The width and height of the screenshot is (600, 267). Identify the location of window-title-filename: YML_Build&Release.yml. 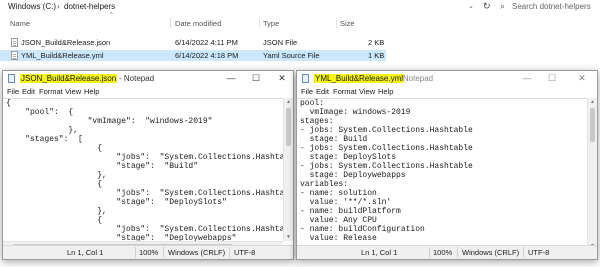
(359, 78).